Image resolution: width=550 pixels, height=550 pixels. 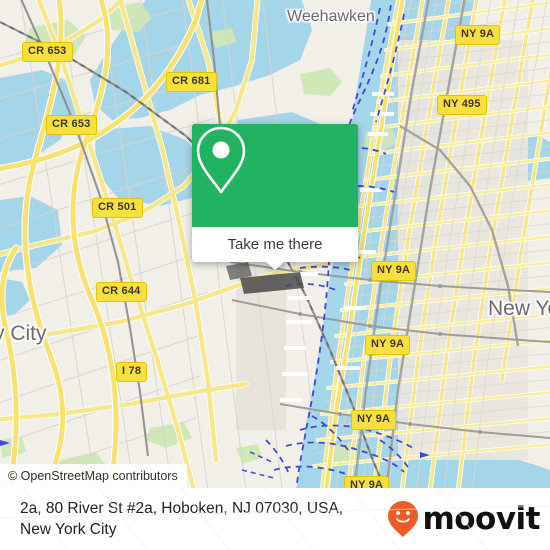 I want to click on map-pin-icon, so click(x=221, y=160).